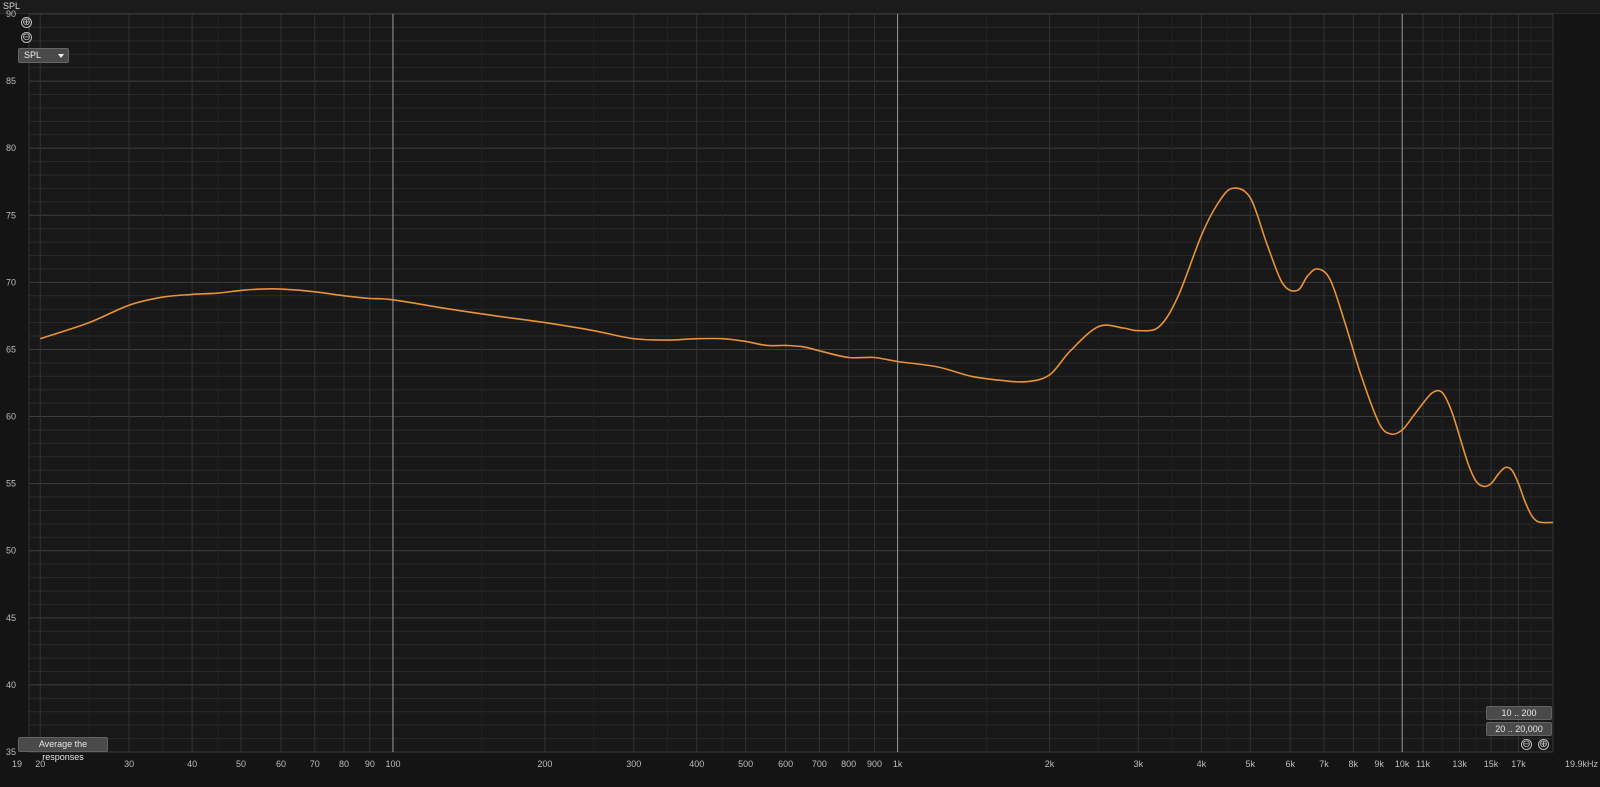  What do you see at coordinates (1519, 729) in the screenshot?
I see `range-20-20000-button: 20 .. 20,000` at bounding box center [1519, 729].